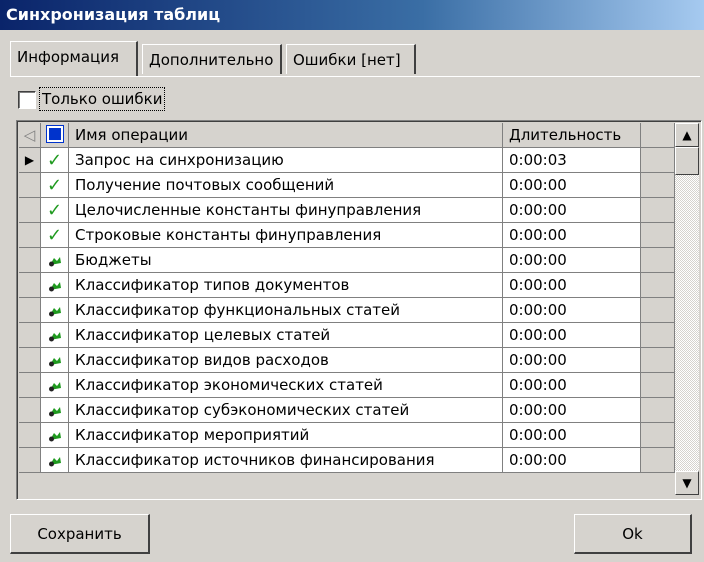 The width and height of the screenshot is (704, 562). I want to click on operation-name: Классификатор типов документов, so click(286, 285).